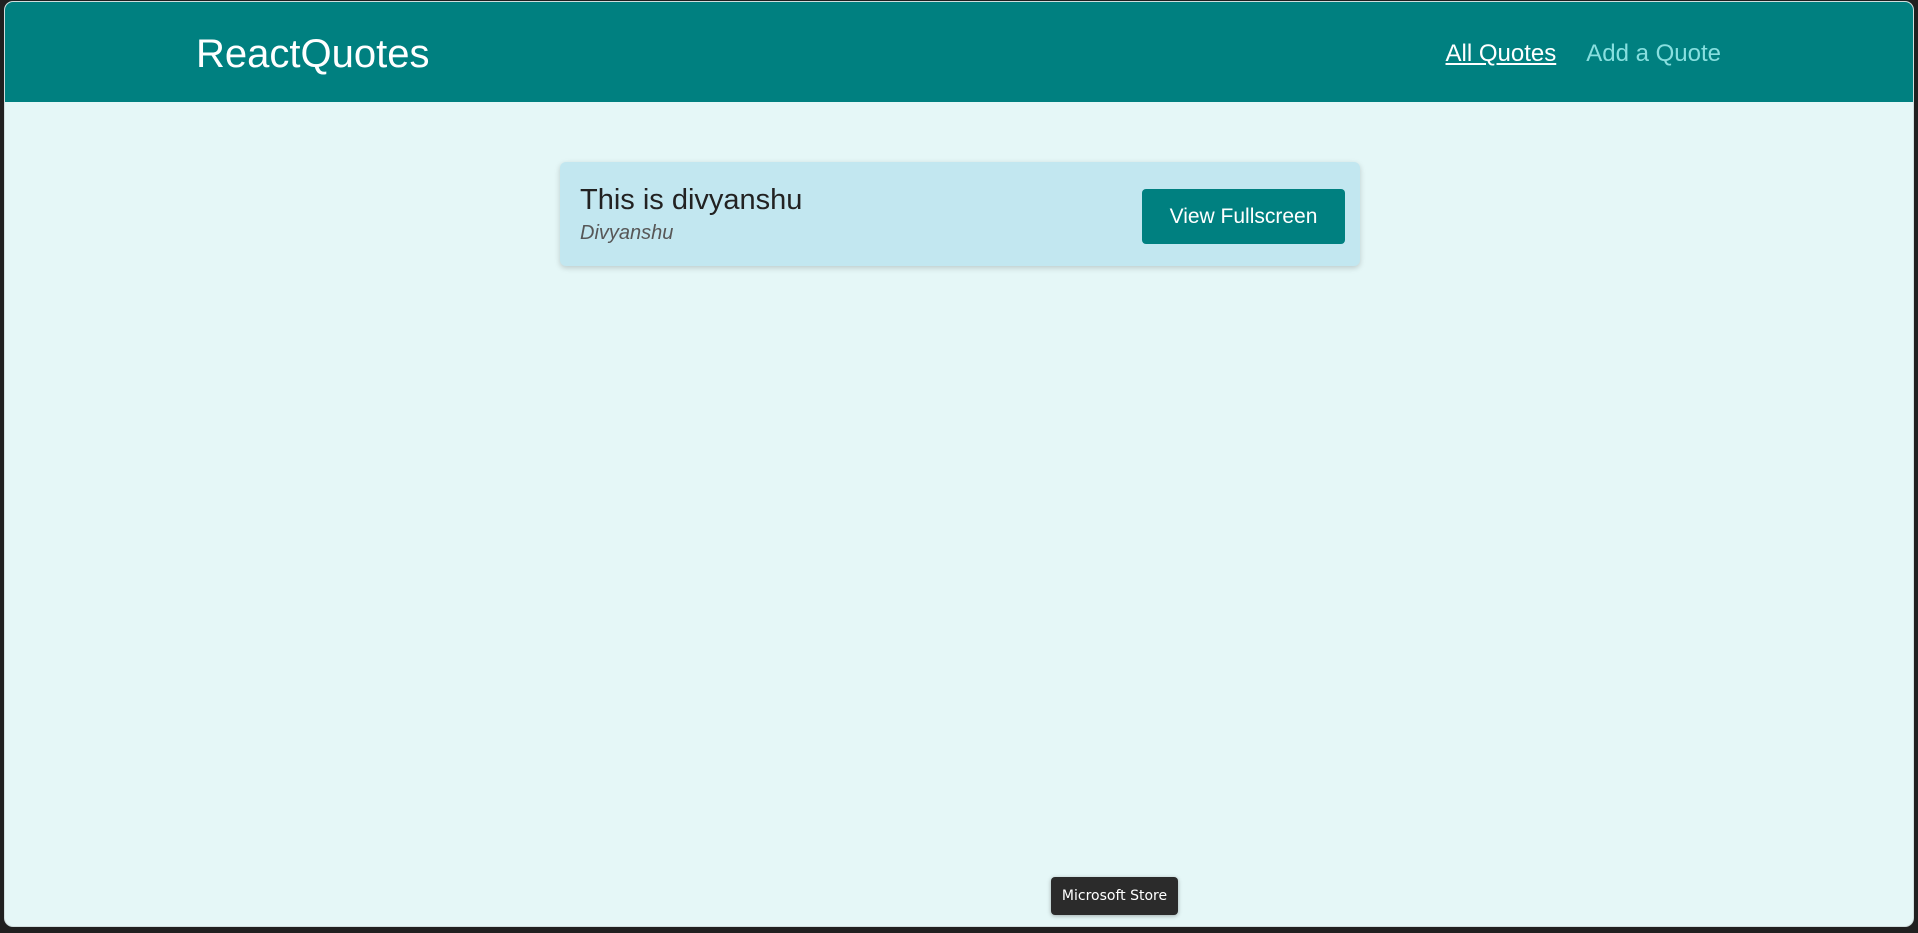 The height and width of the screenshot is (933, 1918). Describe the element at coordinates (313, 54) in the screenshot. I see `app-logo: ReactQuotes` at that location.